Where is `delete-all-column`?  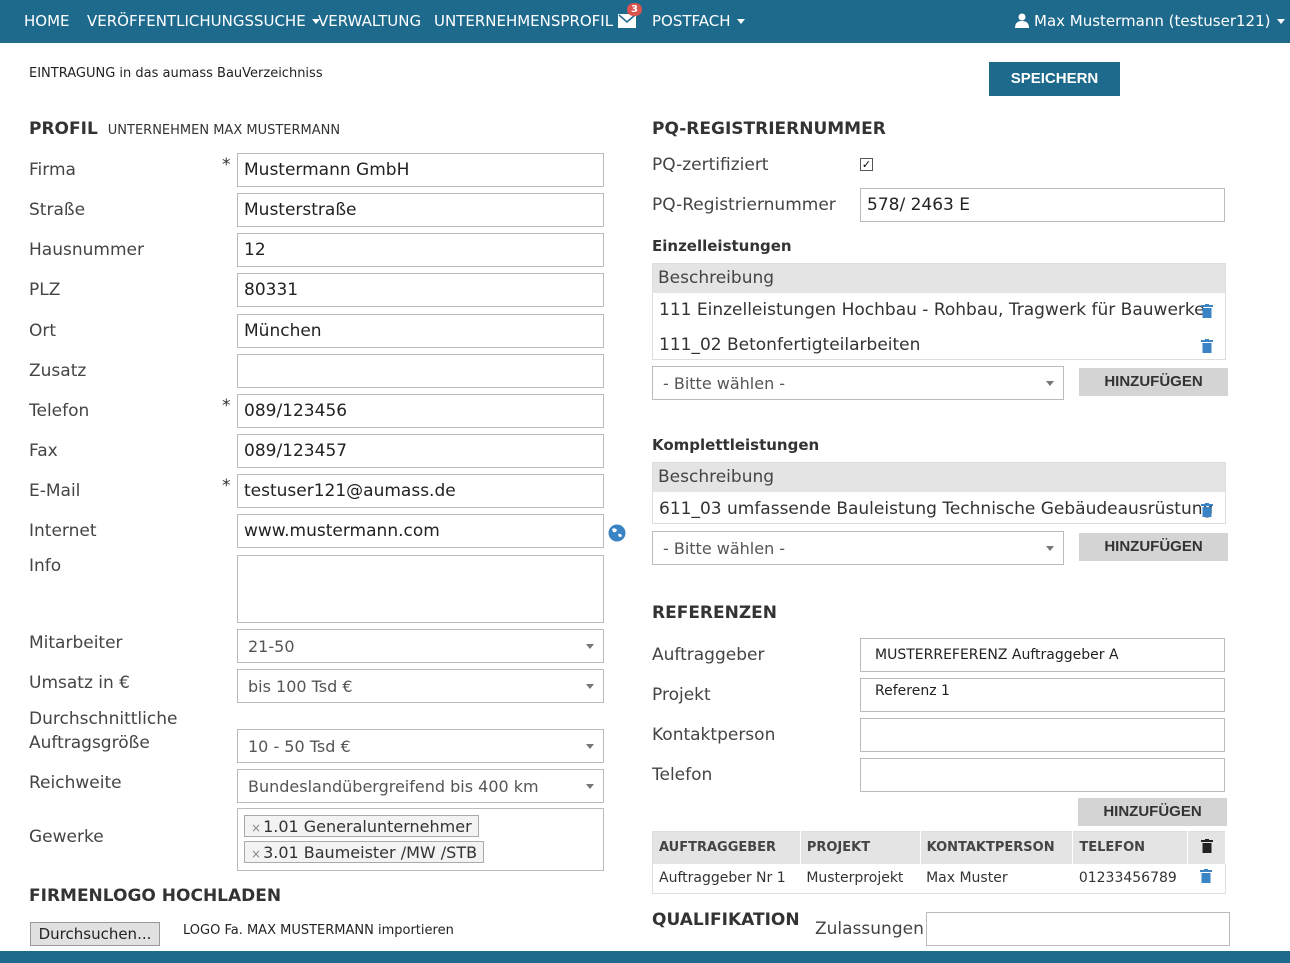 delete-all-column is located at coordinates (1206, 847).